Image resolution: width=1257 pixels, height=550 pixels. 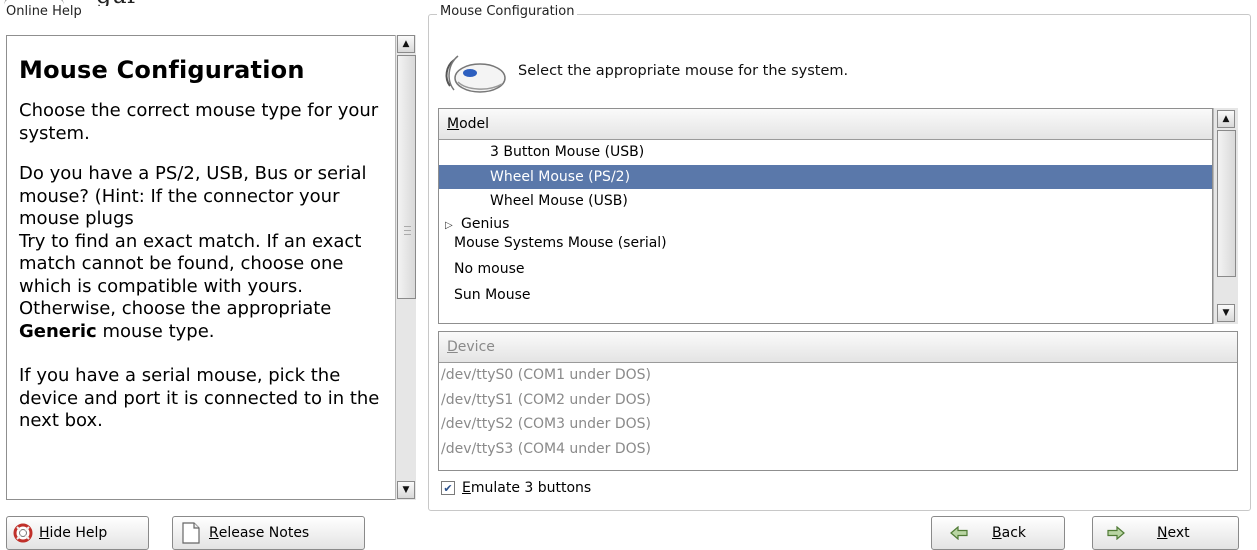 What do you see at coordinates (117, 3) in the screenshot?
I see `top-clipped-label: gur` at bounding box center [117, 3].